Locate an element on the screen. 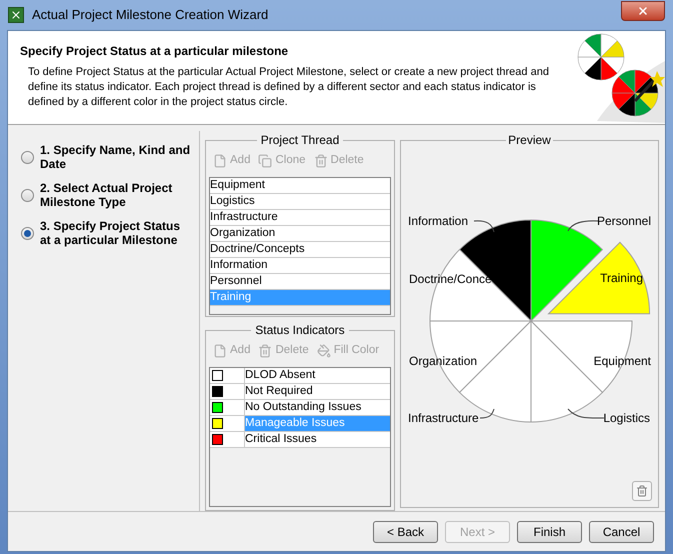 The width and height of the screenshot is (673, 554). close-icon is located at coordinates (643, 11).